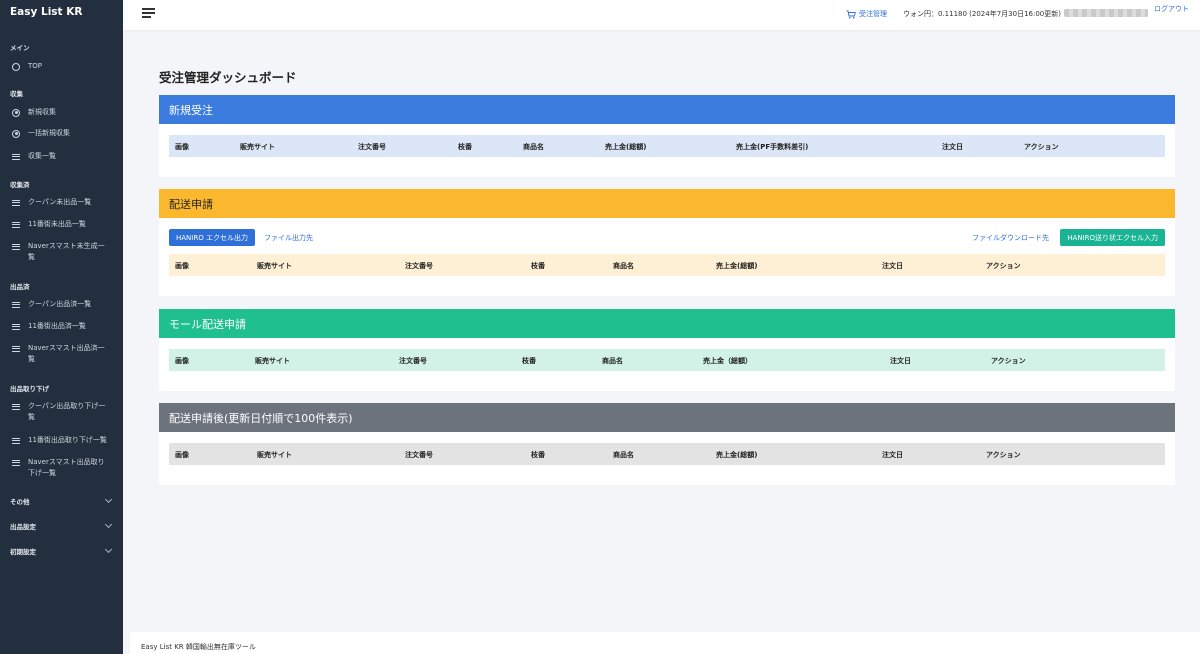 The height and width of the screenshot is (654, 1200). What do you see at coordinates (16, 66) in the screenshot?
I see `circle-icon` at bounding box center [16, 66].